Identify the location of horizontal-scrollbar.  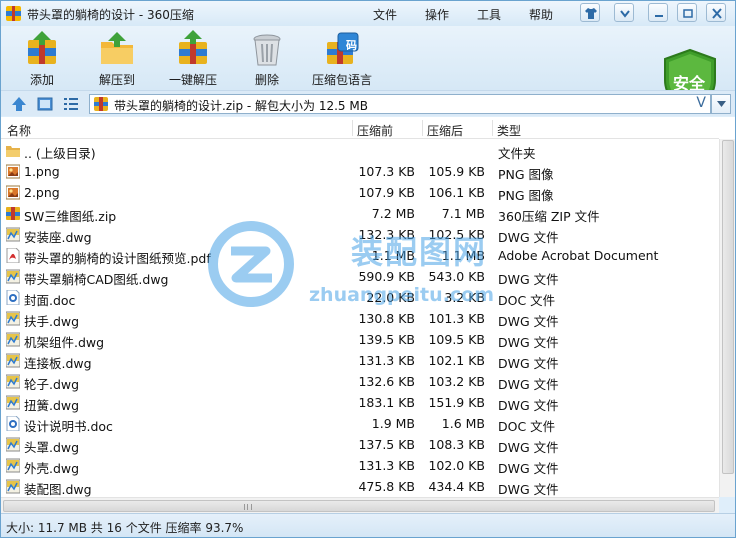
(360, 505).